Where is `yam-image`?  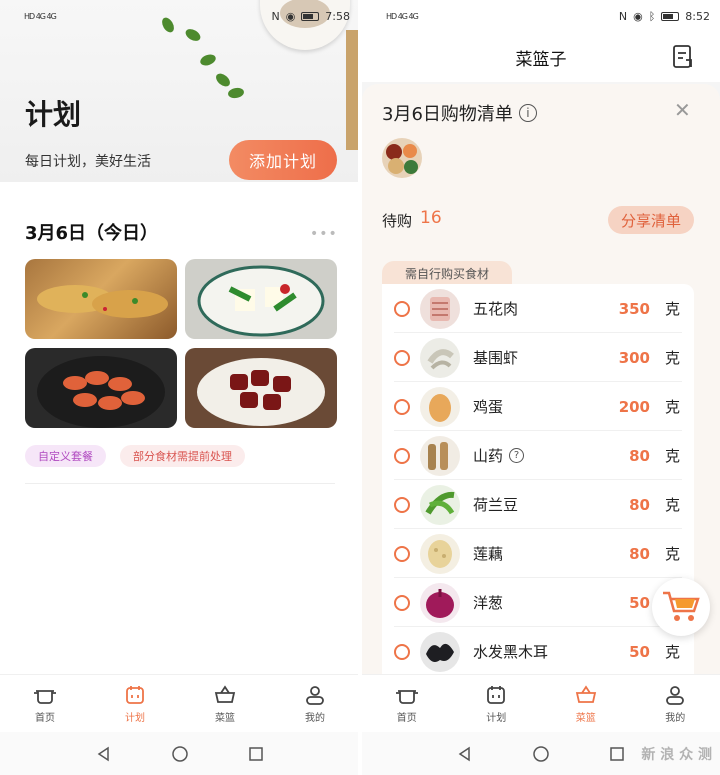
yam-image is located at coordinates (440, 455).